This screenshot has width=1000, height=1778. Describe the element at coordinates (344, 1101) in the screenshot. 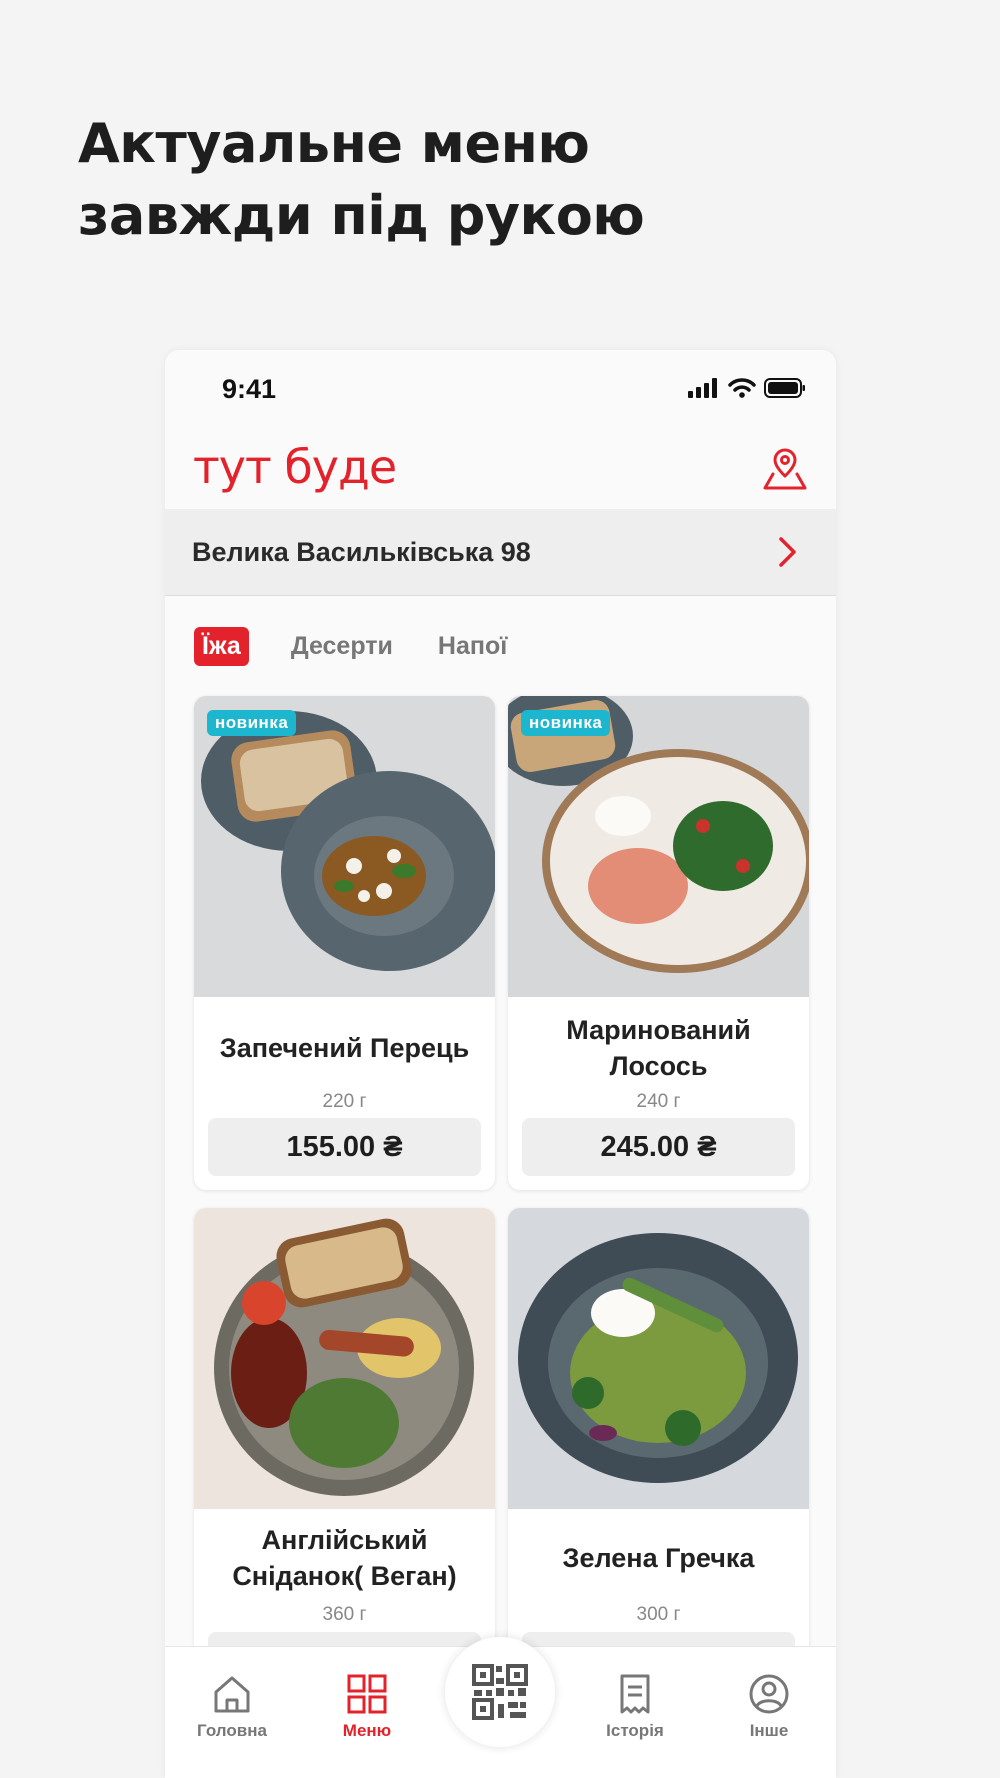

I see `dish-weight: 220 г` at that location.